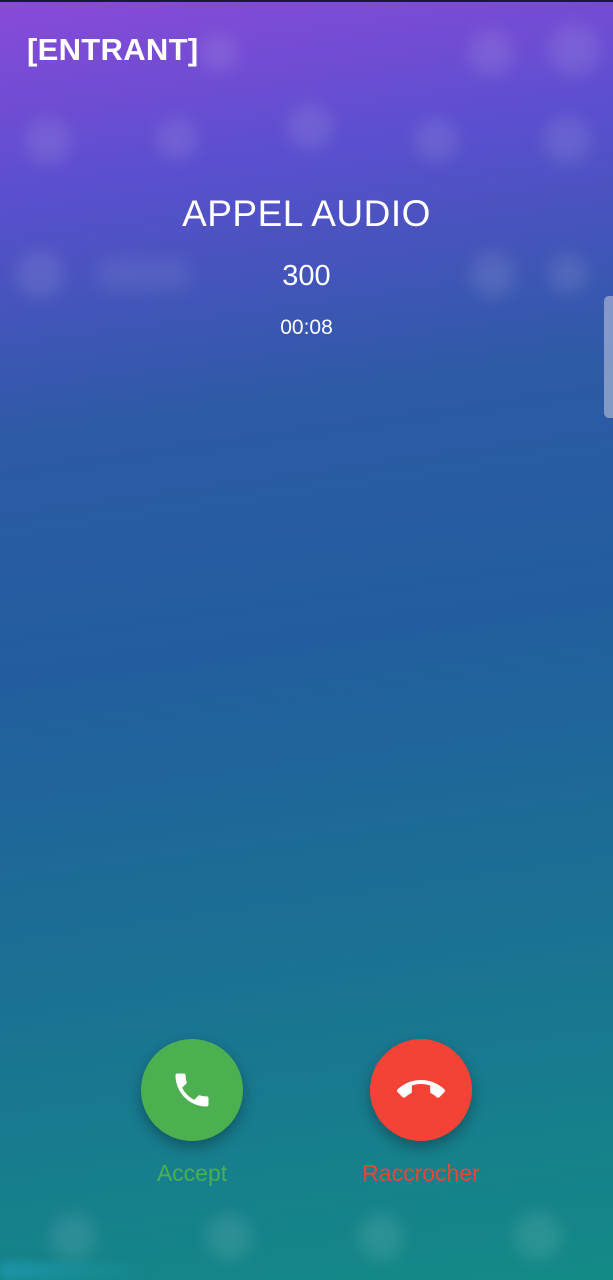 This screenshot has width=613, height=1280. I want to click on edge-panel-handle, so click(608, 357).